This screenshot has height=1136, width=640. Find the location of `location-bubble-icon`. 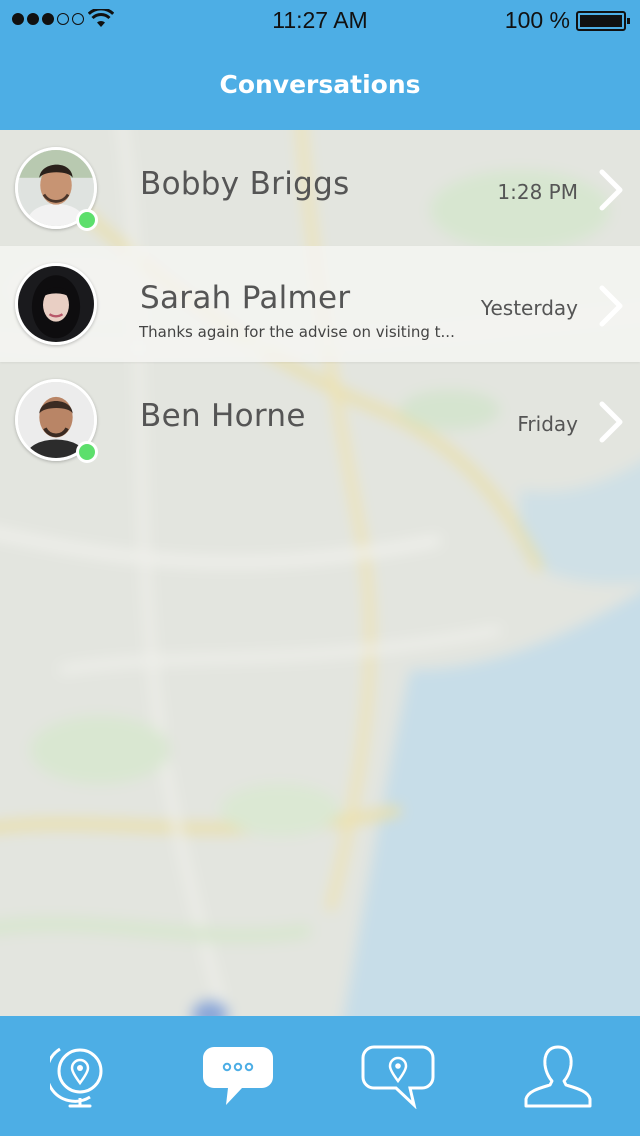

location-bubble-icon is located at coordinates (398, 1077).